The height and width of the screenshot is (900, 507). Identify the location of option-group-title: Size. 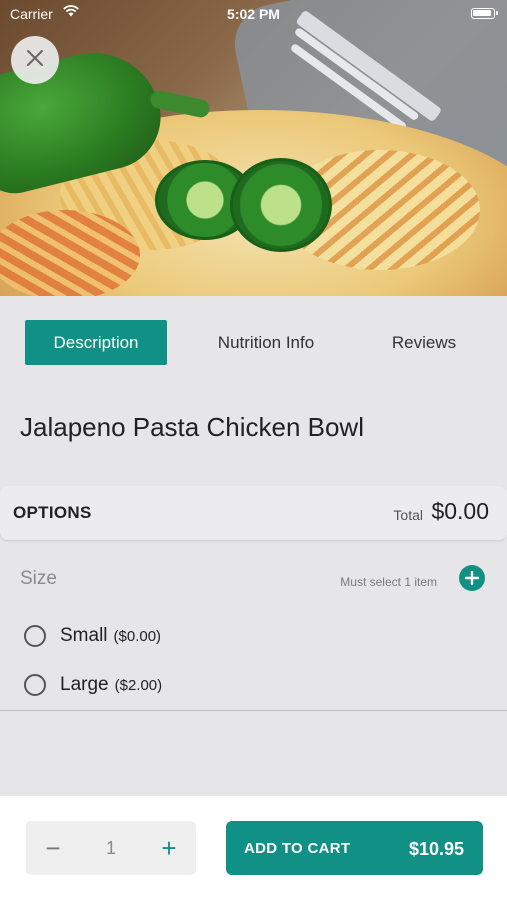
(38, 578).